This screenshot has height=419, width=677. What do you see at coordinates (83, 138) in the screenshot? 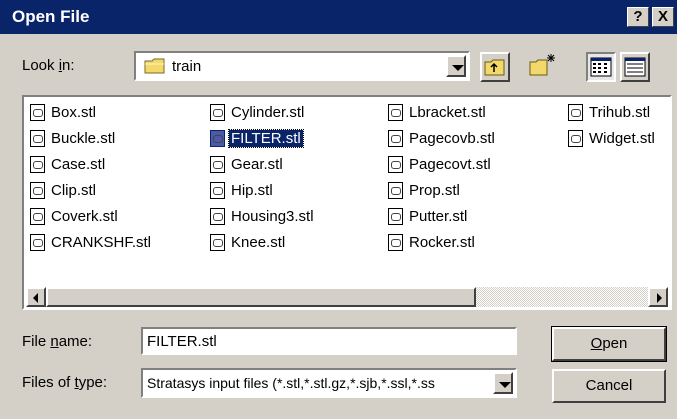
I see `file-item-label: Buckle.stl` at bounding box center [83, 138].